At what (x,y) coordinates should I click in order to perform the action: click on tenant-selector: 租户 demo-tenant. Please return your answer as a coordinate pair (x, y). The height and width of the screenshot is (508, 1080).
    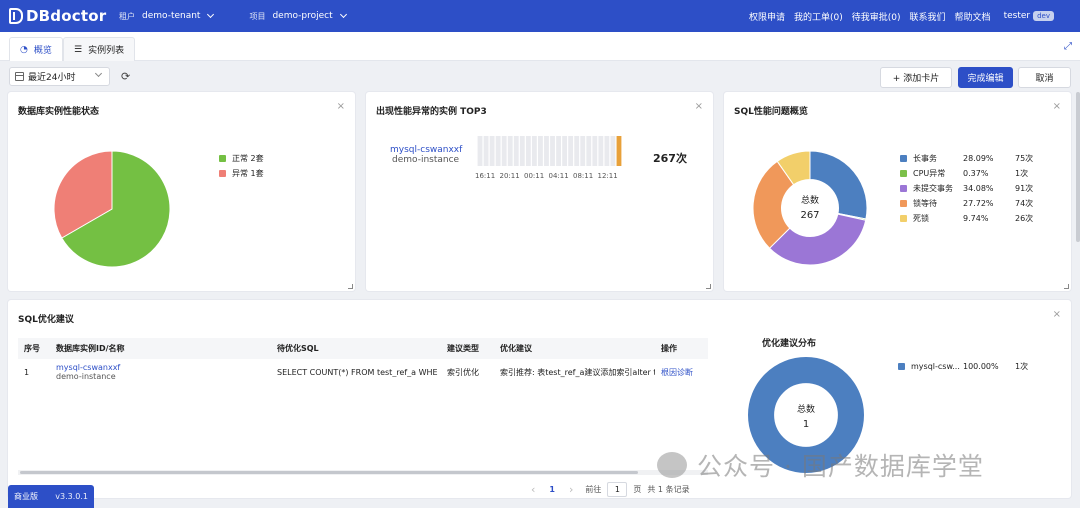
    Looking at the image, I should click on (167, 16).